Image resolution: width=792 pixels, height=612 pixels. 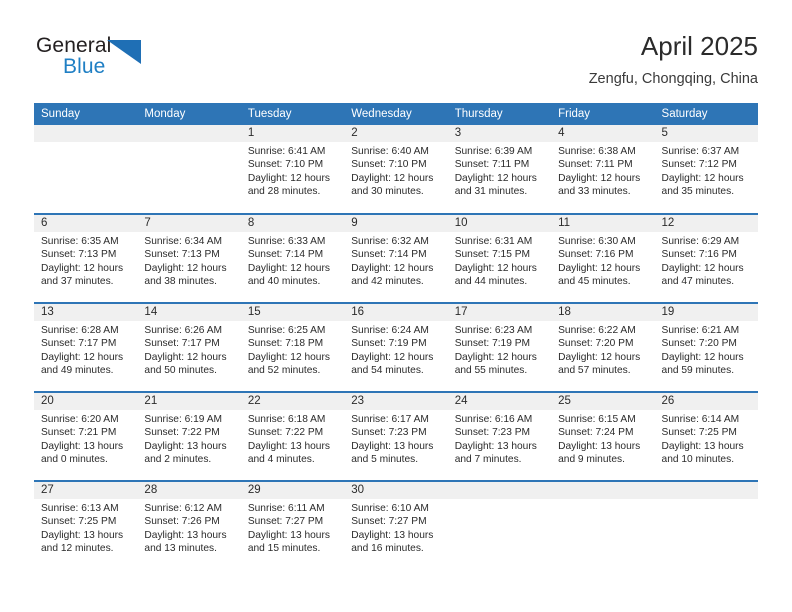 What do you see at coordinates (390, 241) in the screenshot?
I see `sunrise-text: Sunrise: 6:32 AM` at bounding box center [390, 241].